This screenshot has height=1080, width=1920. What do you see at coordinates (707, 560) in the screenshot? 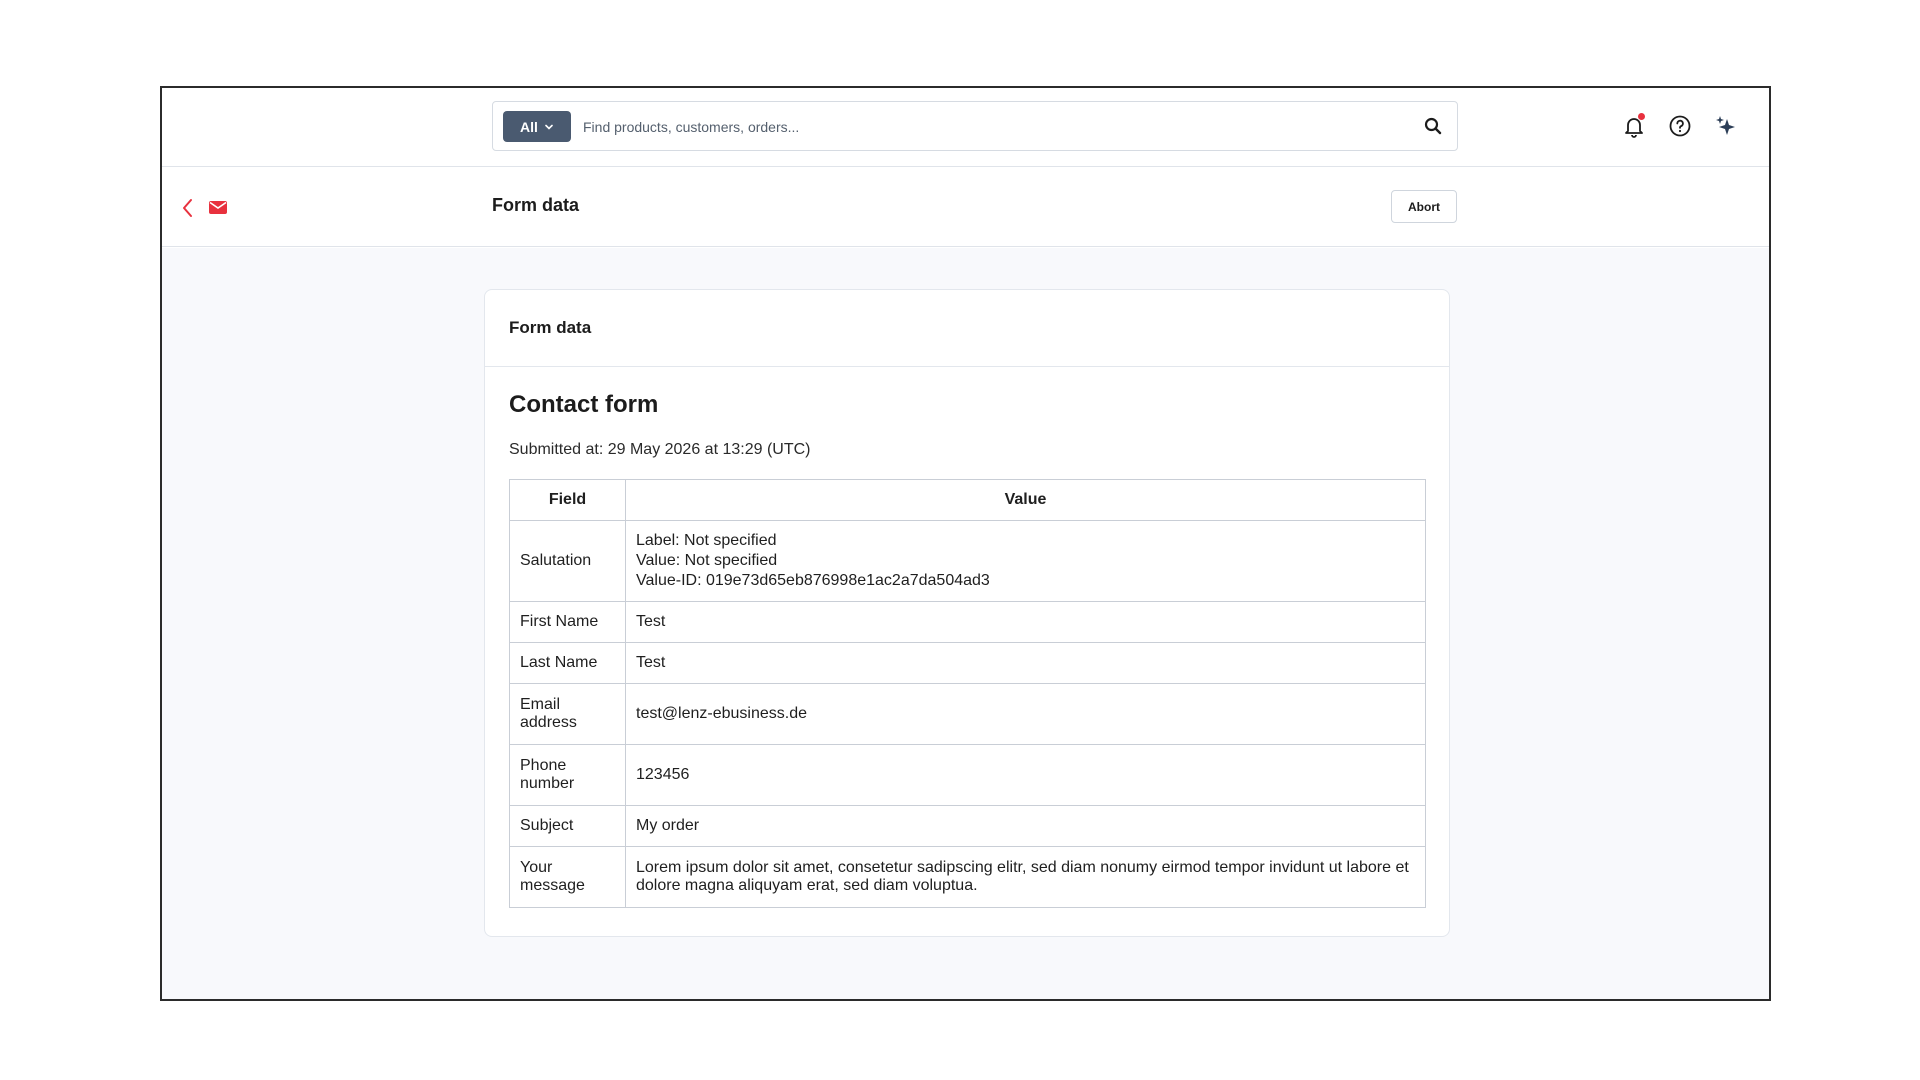
I see `value-line: Value: Not specified` at bounding box center [707, 560].